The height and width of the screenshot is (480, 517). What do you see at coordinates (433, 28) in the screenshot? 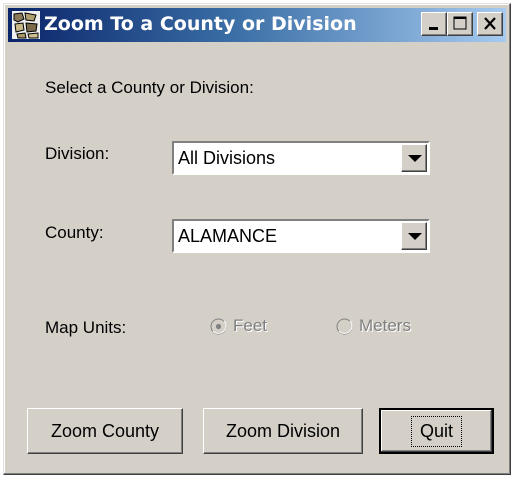
I see `minimize-icon` at bounding box center [433, 28].